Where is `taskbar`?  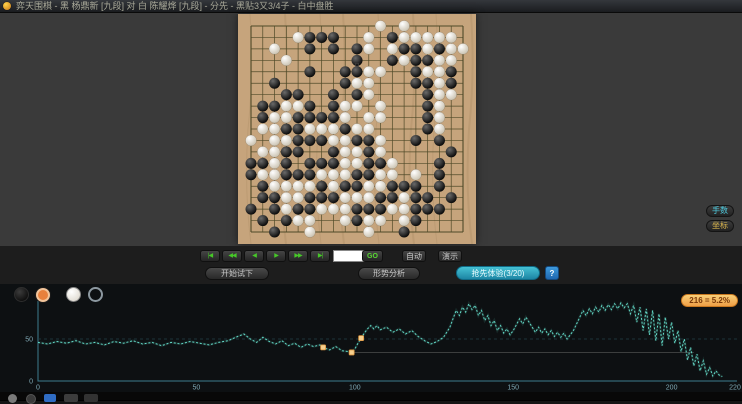 taskbar is located at coordinates (371, 398).